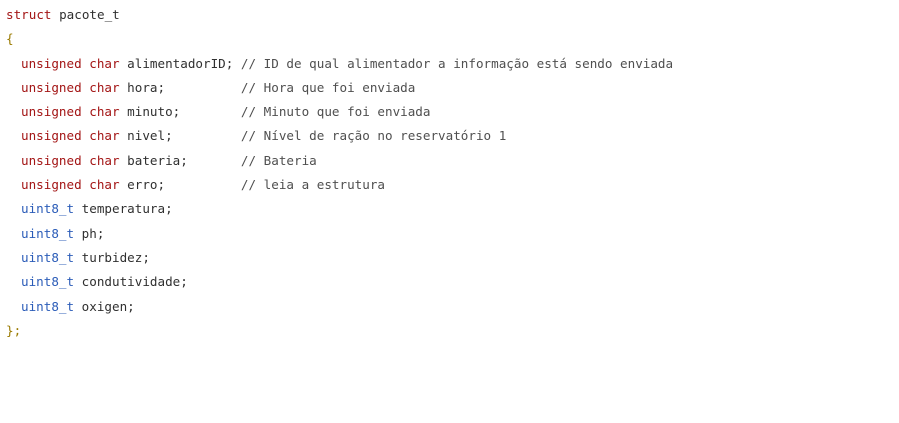  I want to click on field-line: unsigned char bateria; // Bateria, so click(452, 161).